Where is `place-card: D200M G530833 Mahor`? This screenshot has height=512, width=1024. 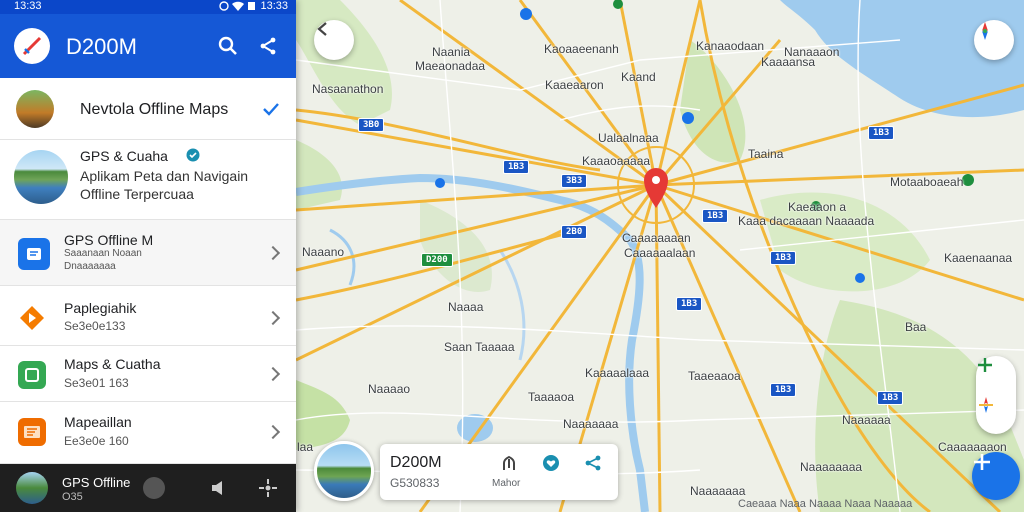
place-card: D200M G530833 Mahor is located at coordinates (499, 472).